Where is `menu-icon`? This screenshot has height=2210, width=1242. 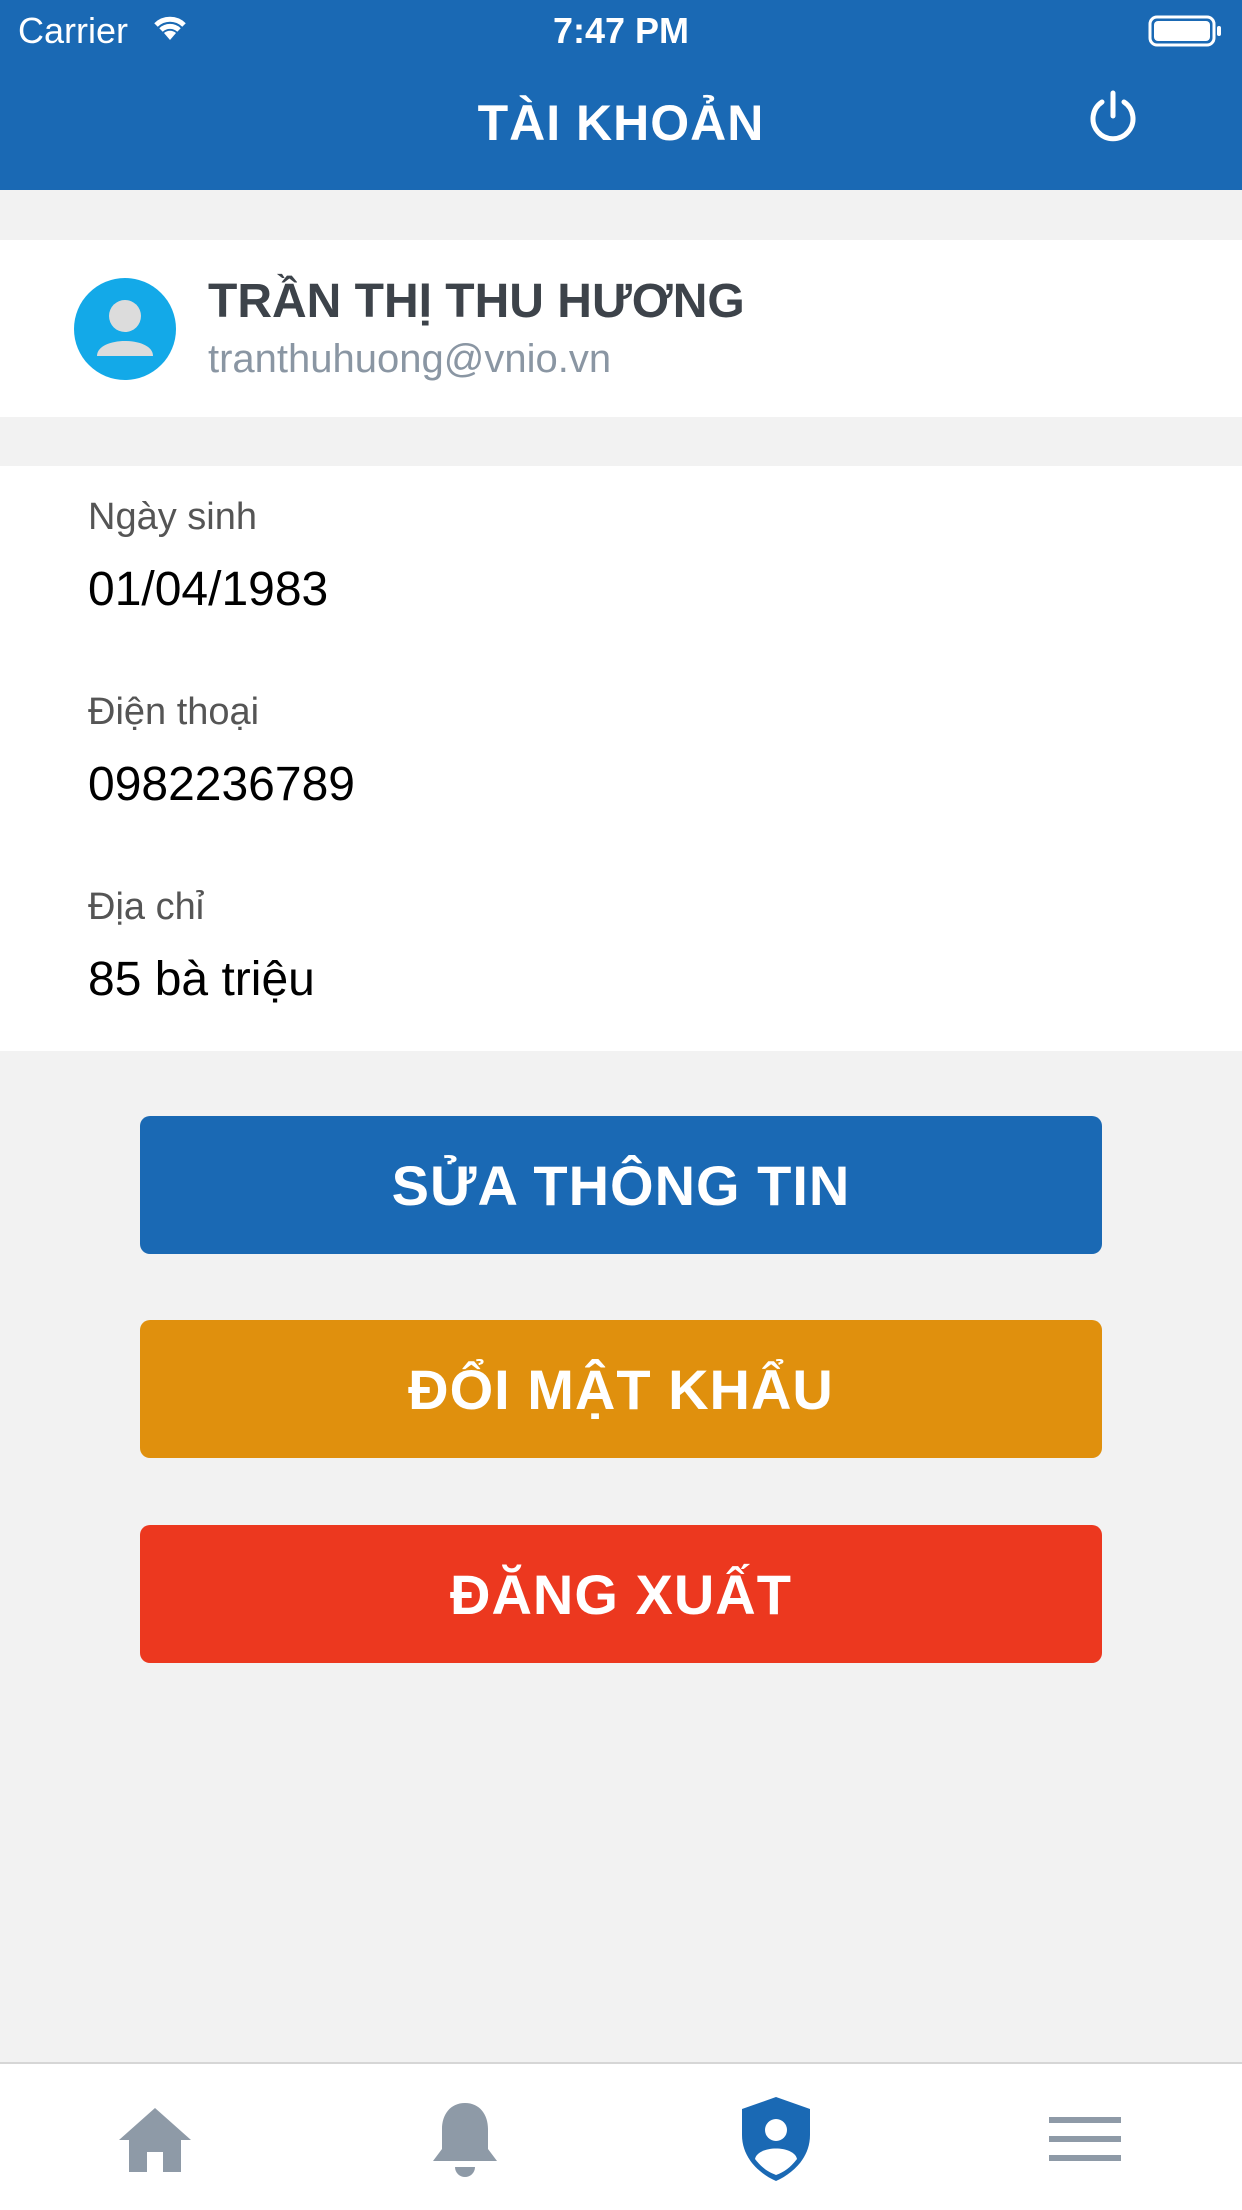 menu-icon is located at coordinates (1085, 2139).